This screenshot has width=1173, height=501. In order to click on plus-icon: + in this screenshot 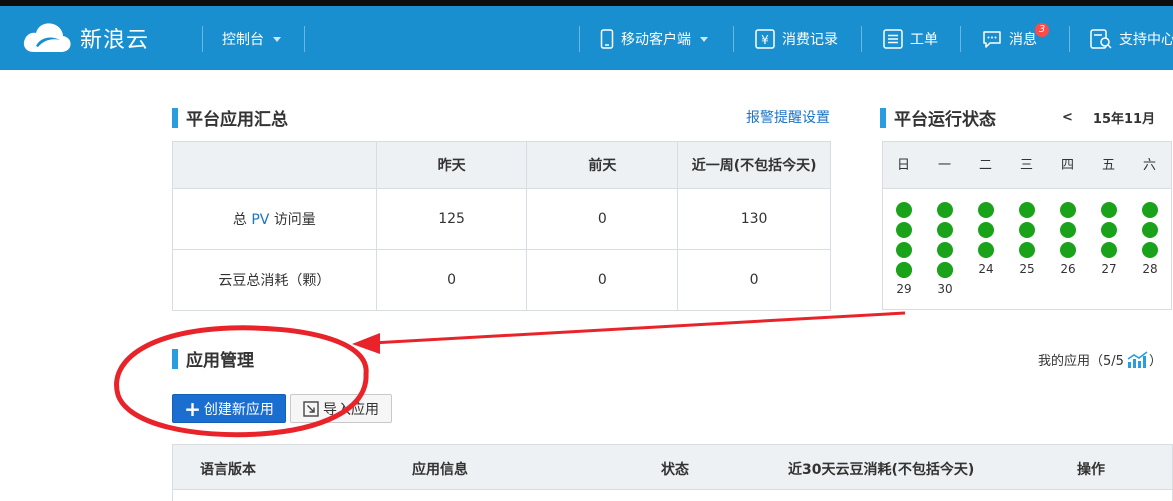, I will do `click(192, 408)`.